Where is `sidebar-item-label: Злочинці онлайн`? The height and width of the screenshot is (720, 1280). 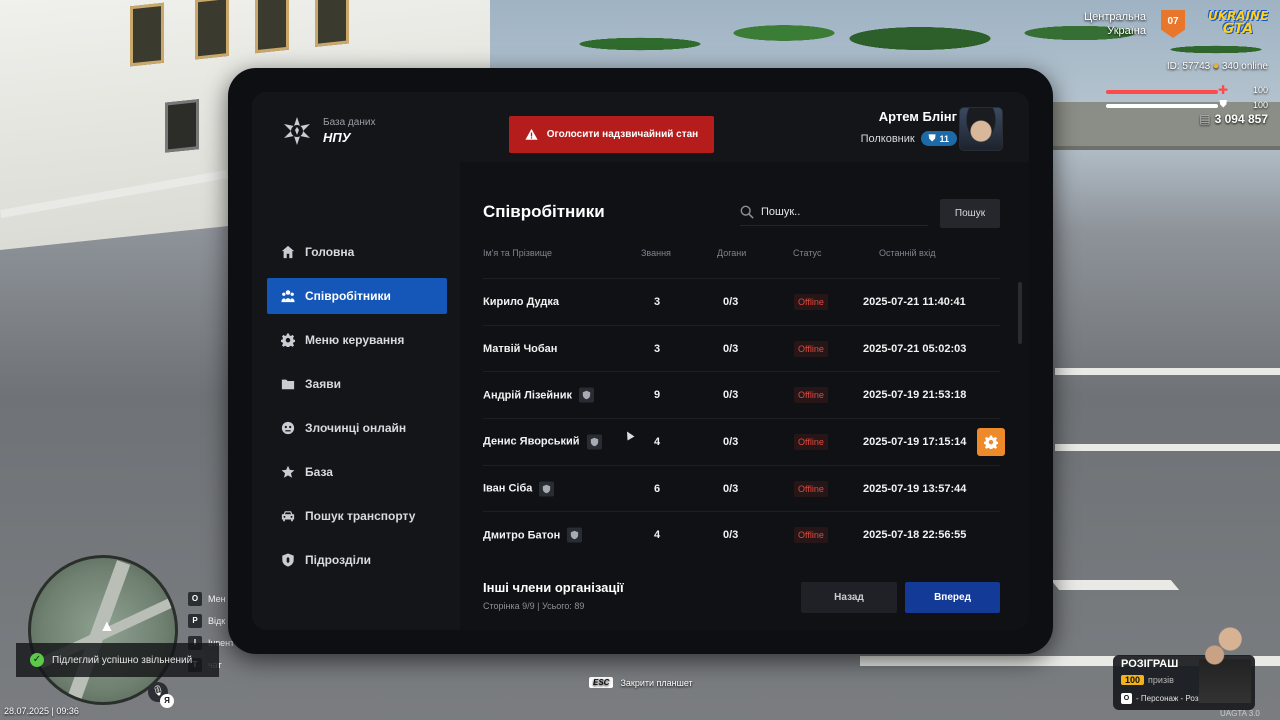 sidebar-item-label: Злочинці онлайн is located at coordinates (356, 428).